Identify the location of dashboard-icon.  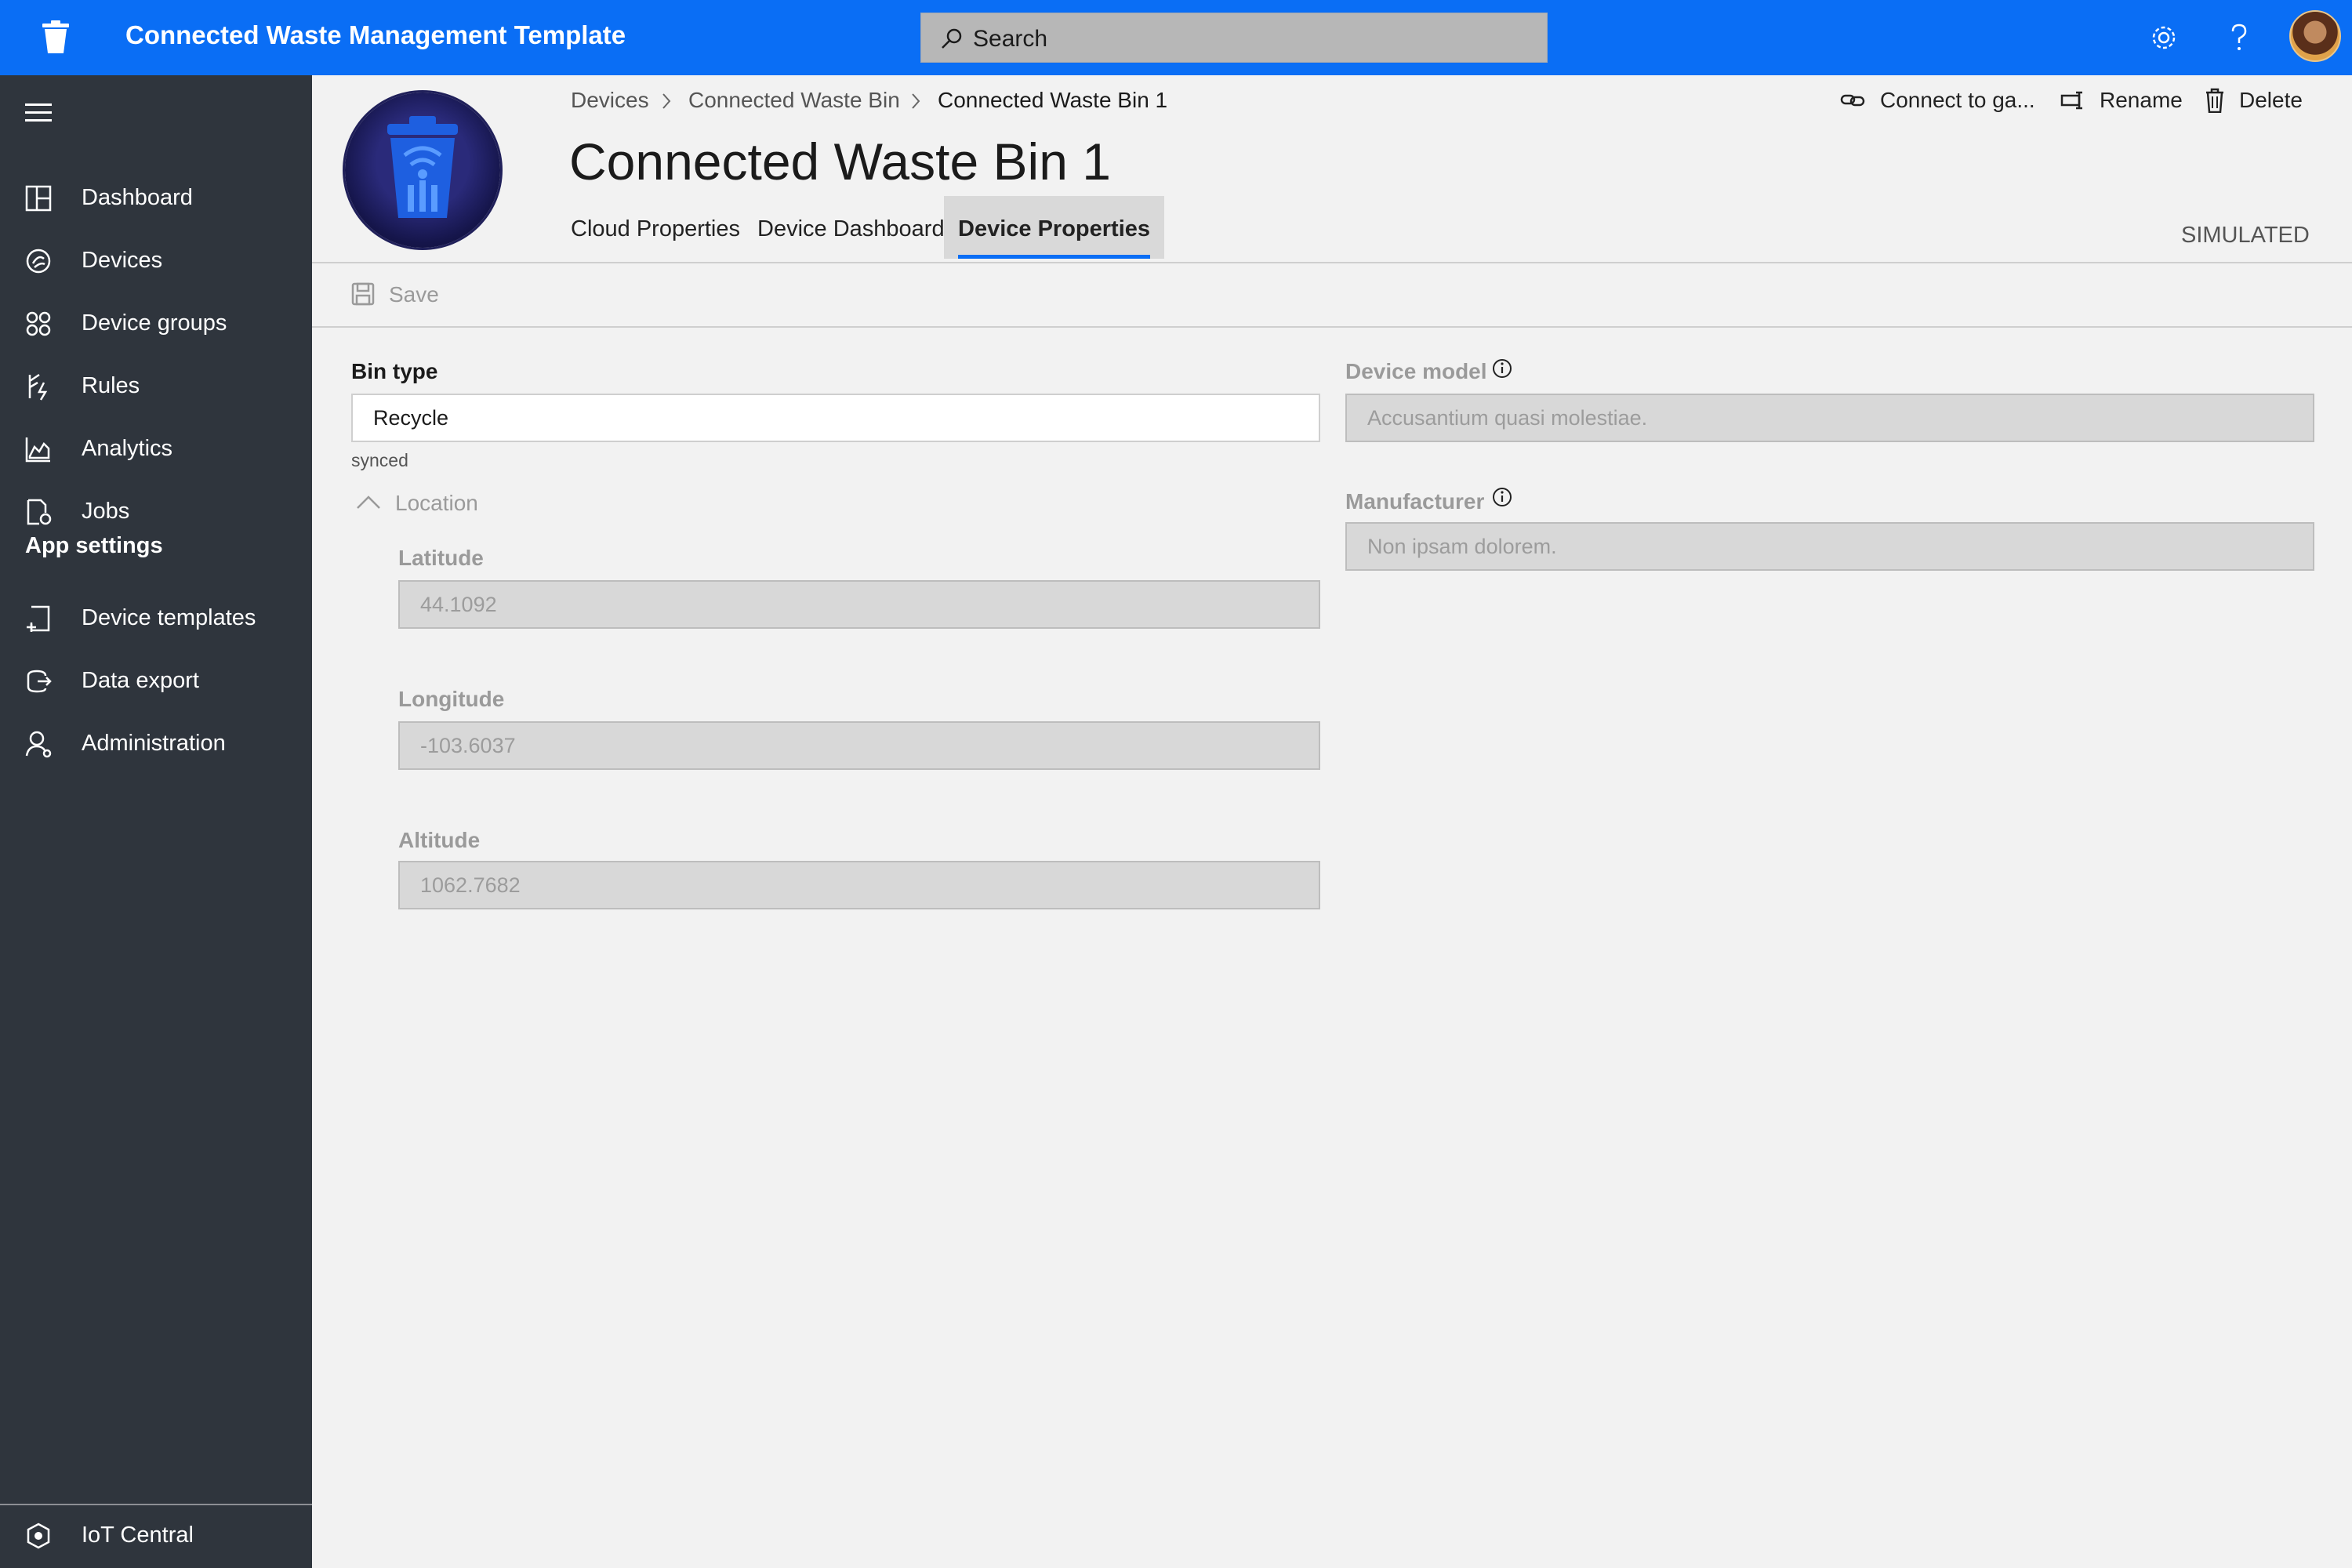
(38, 198).